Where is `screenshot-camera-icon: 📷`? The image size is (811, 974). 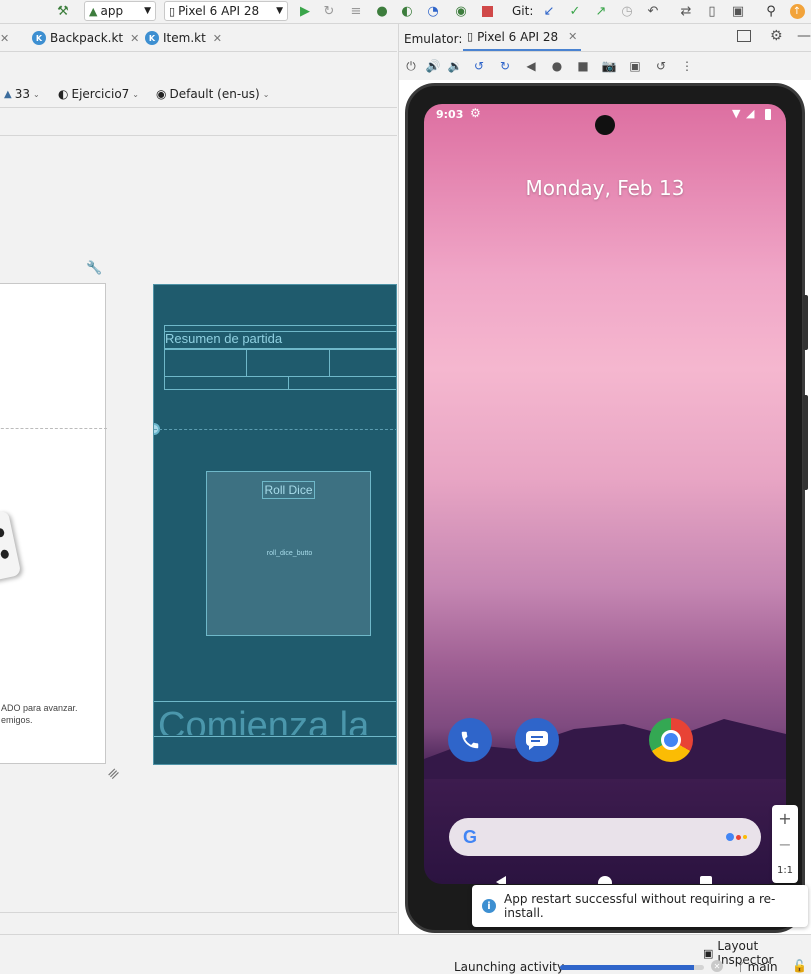 screenshot-camera-icon: 📷 is located at coordinates (609, 66).